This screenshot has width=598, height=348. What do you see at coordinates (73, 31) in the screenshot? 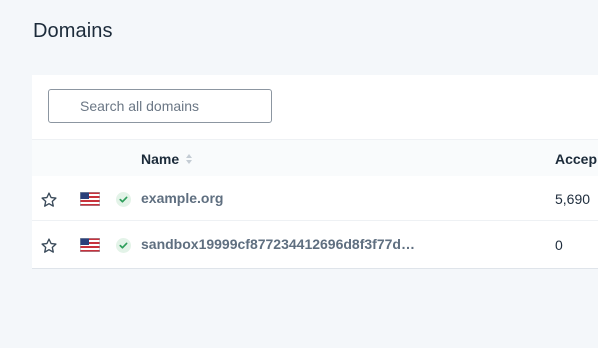
I see `page-title: Domains` at bounding box center [73, 31].